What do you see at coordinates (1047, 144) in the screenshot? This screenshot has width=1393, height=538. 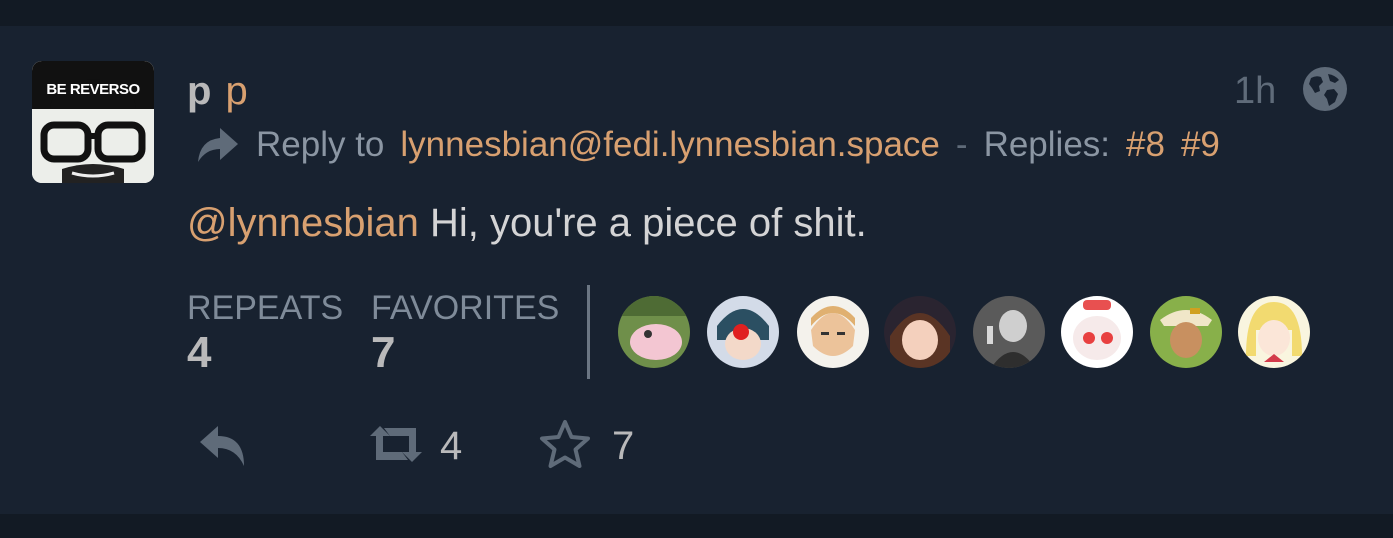 I see `replies-label: Replies:` at bounding box center [1047, 144].